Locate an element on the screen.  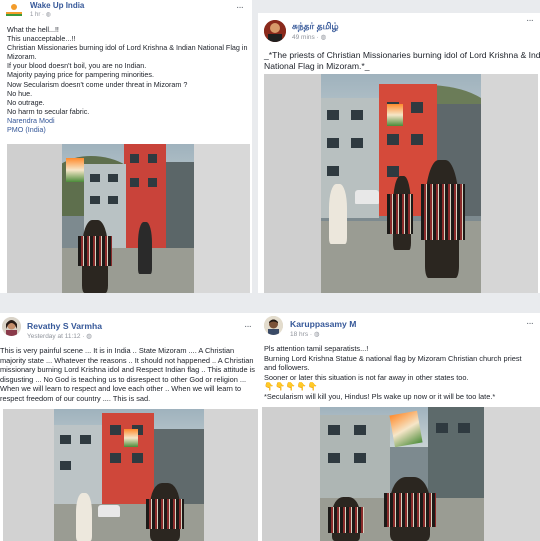
post-time-label: 18 hrs is located at coordinates (299, 334).